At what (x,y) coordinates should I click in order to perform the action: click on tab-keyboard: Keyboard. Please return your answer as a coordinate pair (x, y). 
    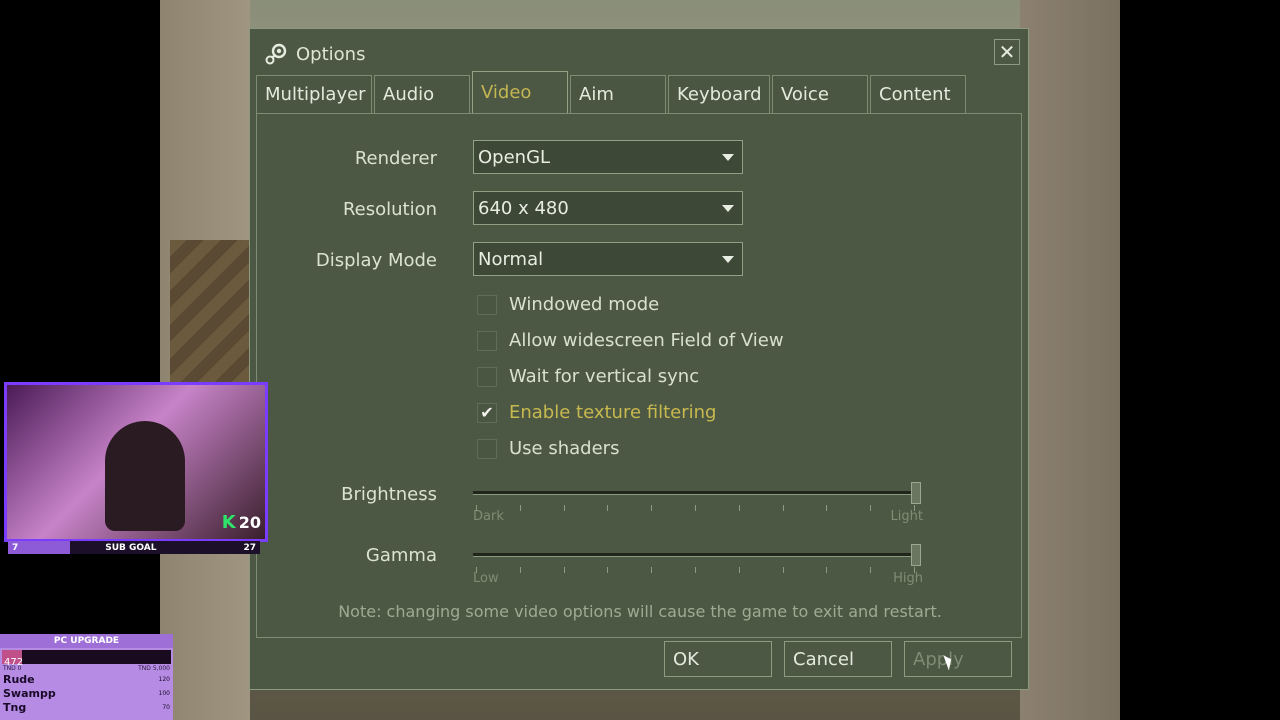
    Looking at the image, I should click on (719, 94).